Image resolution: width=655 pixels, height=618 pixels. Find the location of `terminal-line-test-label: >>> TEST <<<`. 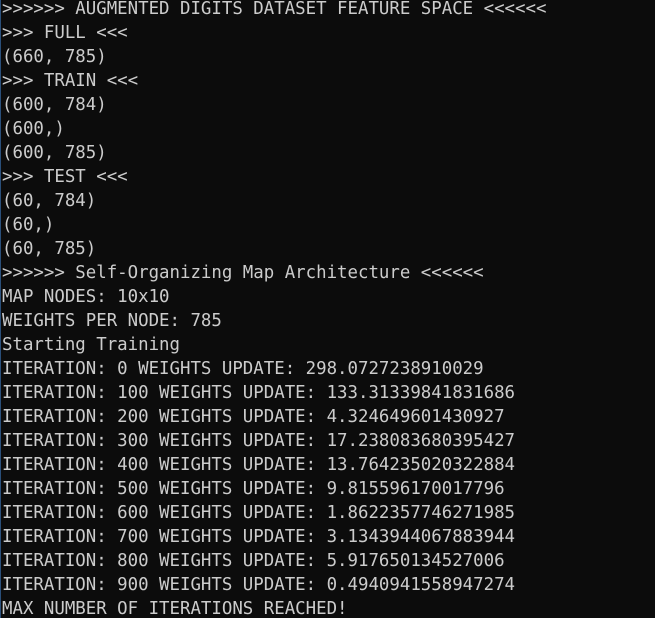

terminal-line-test-label: >>> TEST <<< is located at coordinates (65, 177).